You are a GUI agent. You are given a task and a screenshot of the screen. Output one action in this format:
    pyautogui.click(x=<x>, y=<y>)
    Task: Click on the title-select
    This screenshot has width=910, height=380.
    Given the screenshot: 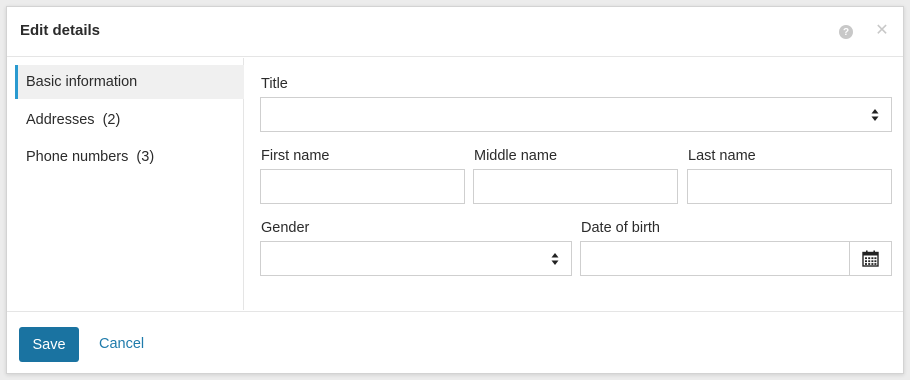 What is the action you would take?
    pyautogui.click(x=576, y=114)
    